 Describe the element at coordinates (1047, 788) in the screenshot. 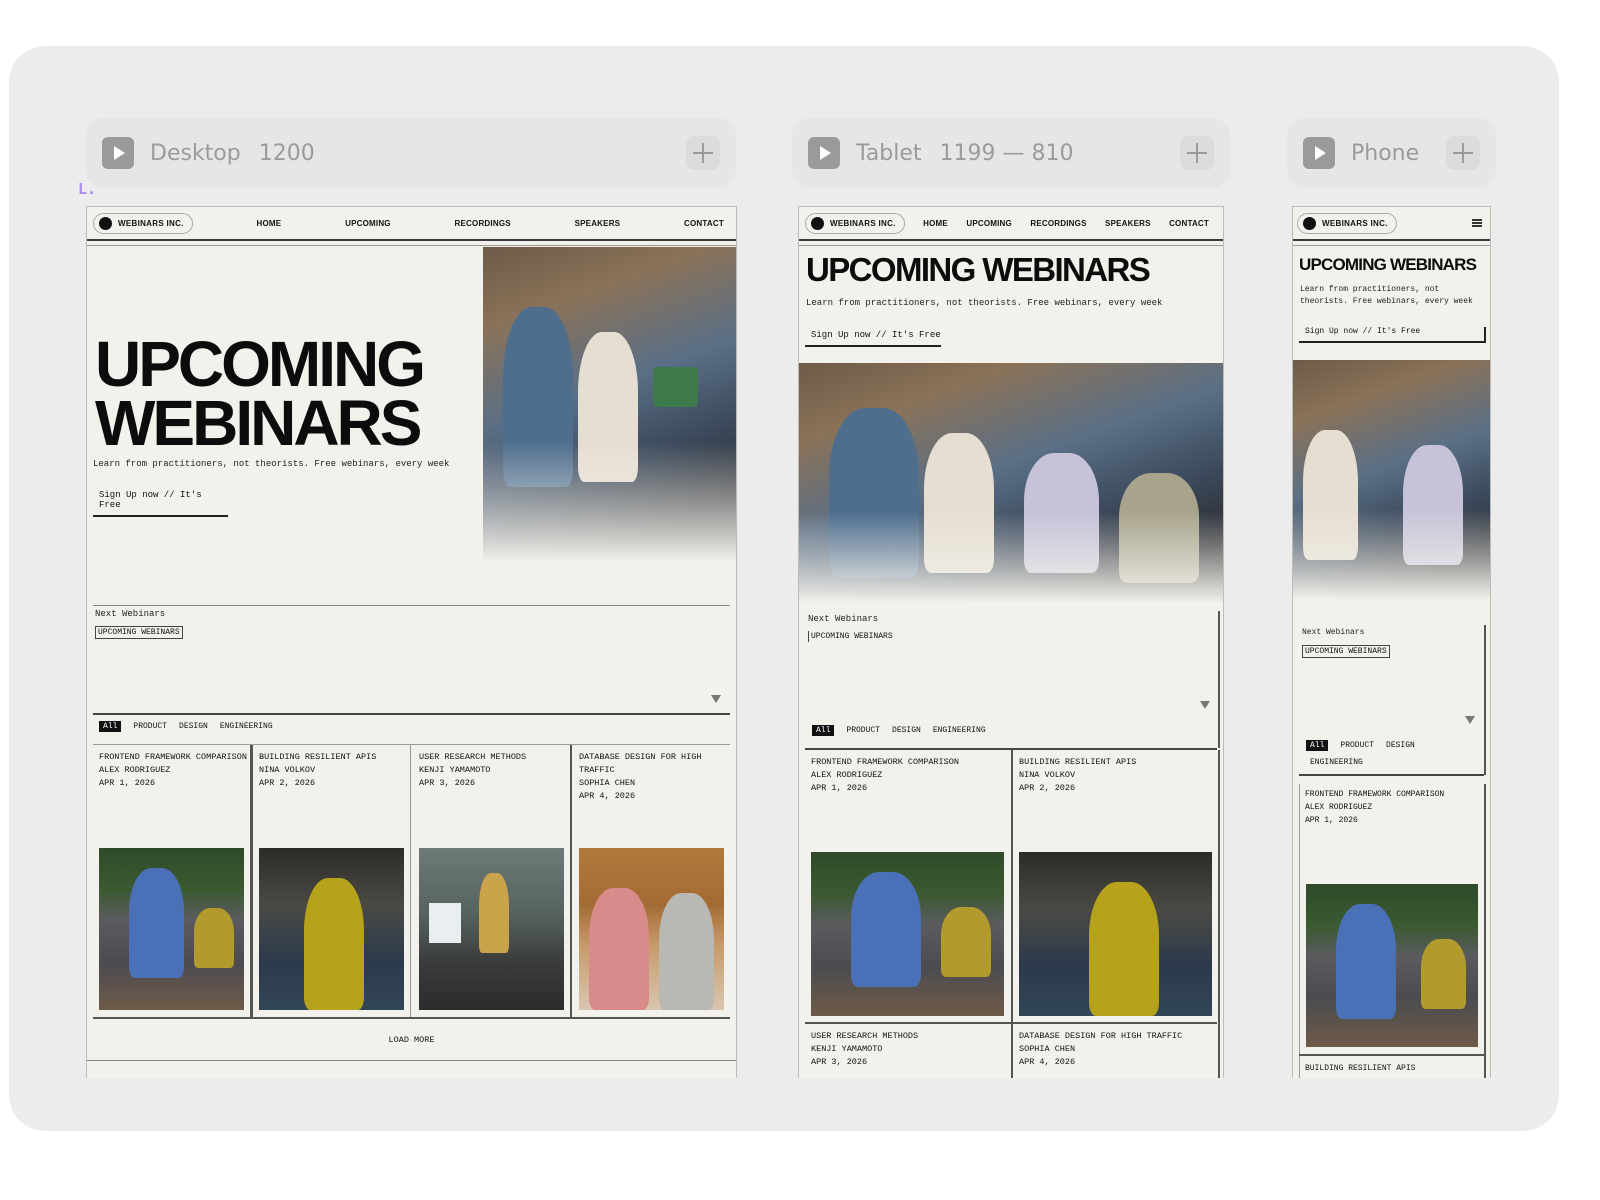

I see `card-date: APR 2, 2026` at that location.